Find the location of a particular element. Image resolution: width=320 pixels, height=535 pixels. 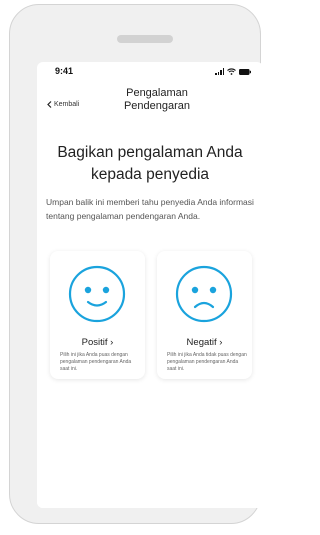

phone-speaker is located at coordinates (145, 39).